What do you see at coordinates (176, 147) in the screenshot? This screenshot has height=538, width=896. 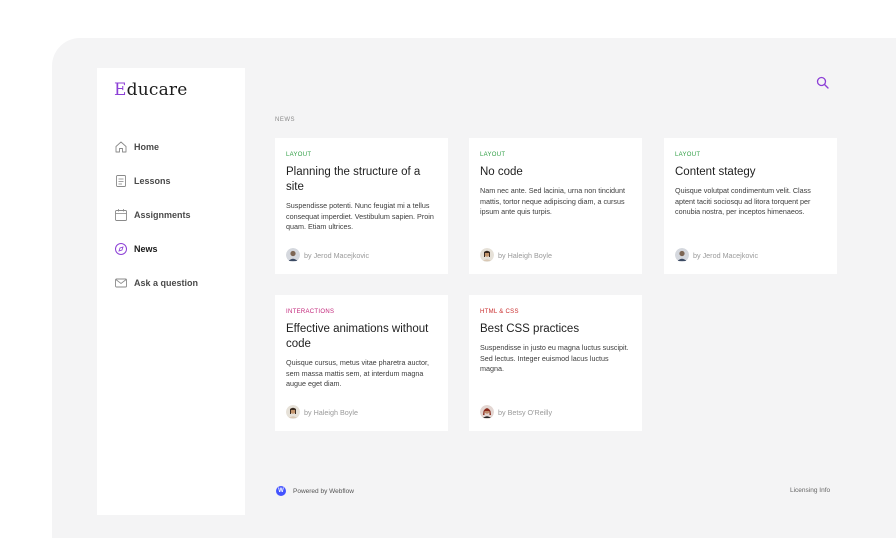 I see `sidebar-item-home: Home` at bounding box center [176, 147].